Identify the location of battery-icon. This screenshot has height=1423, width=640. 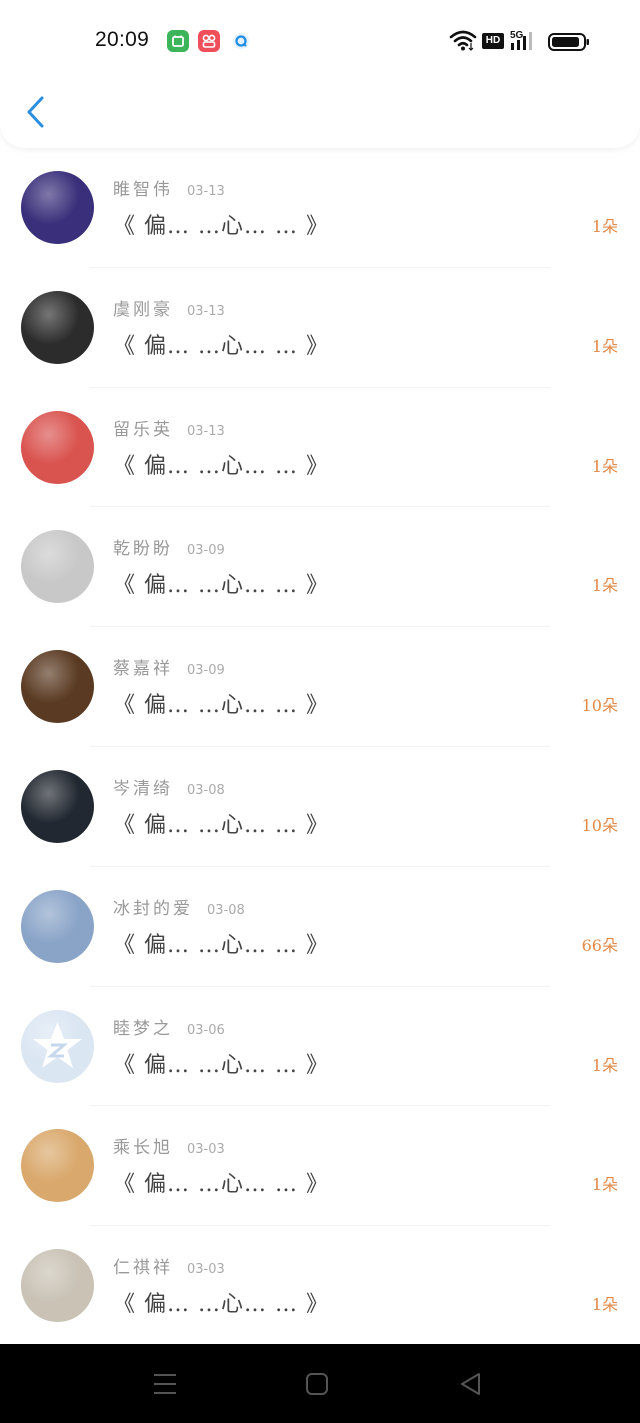
(568, 42).